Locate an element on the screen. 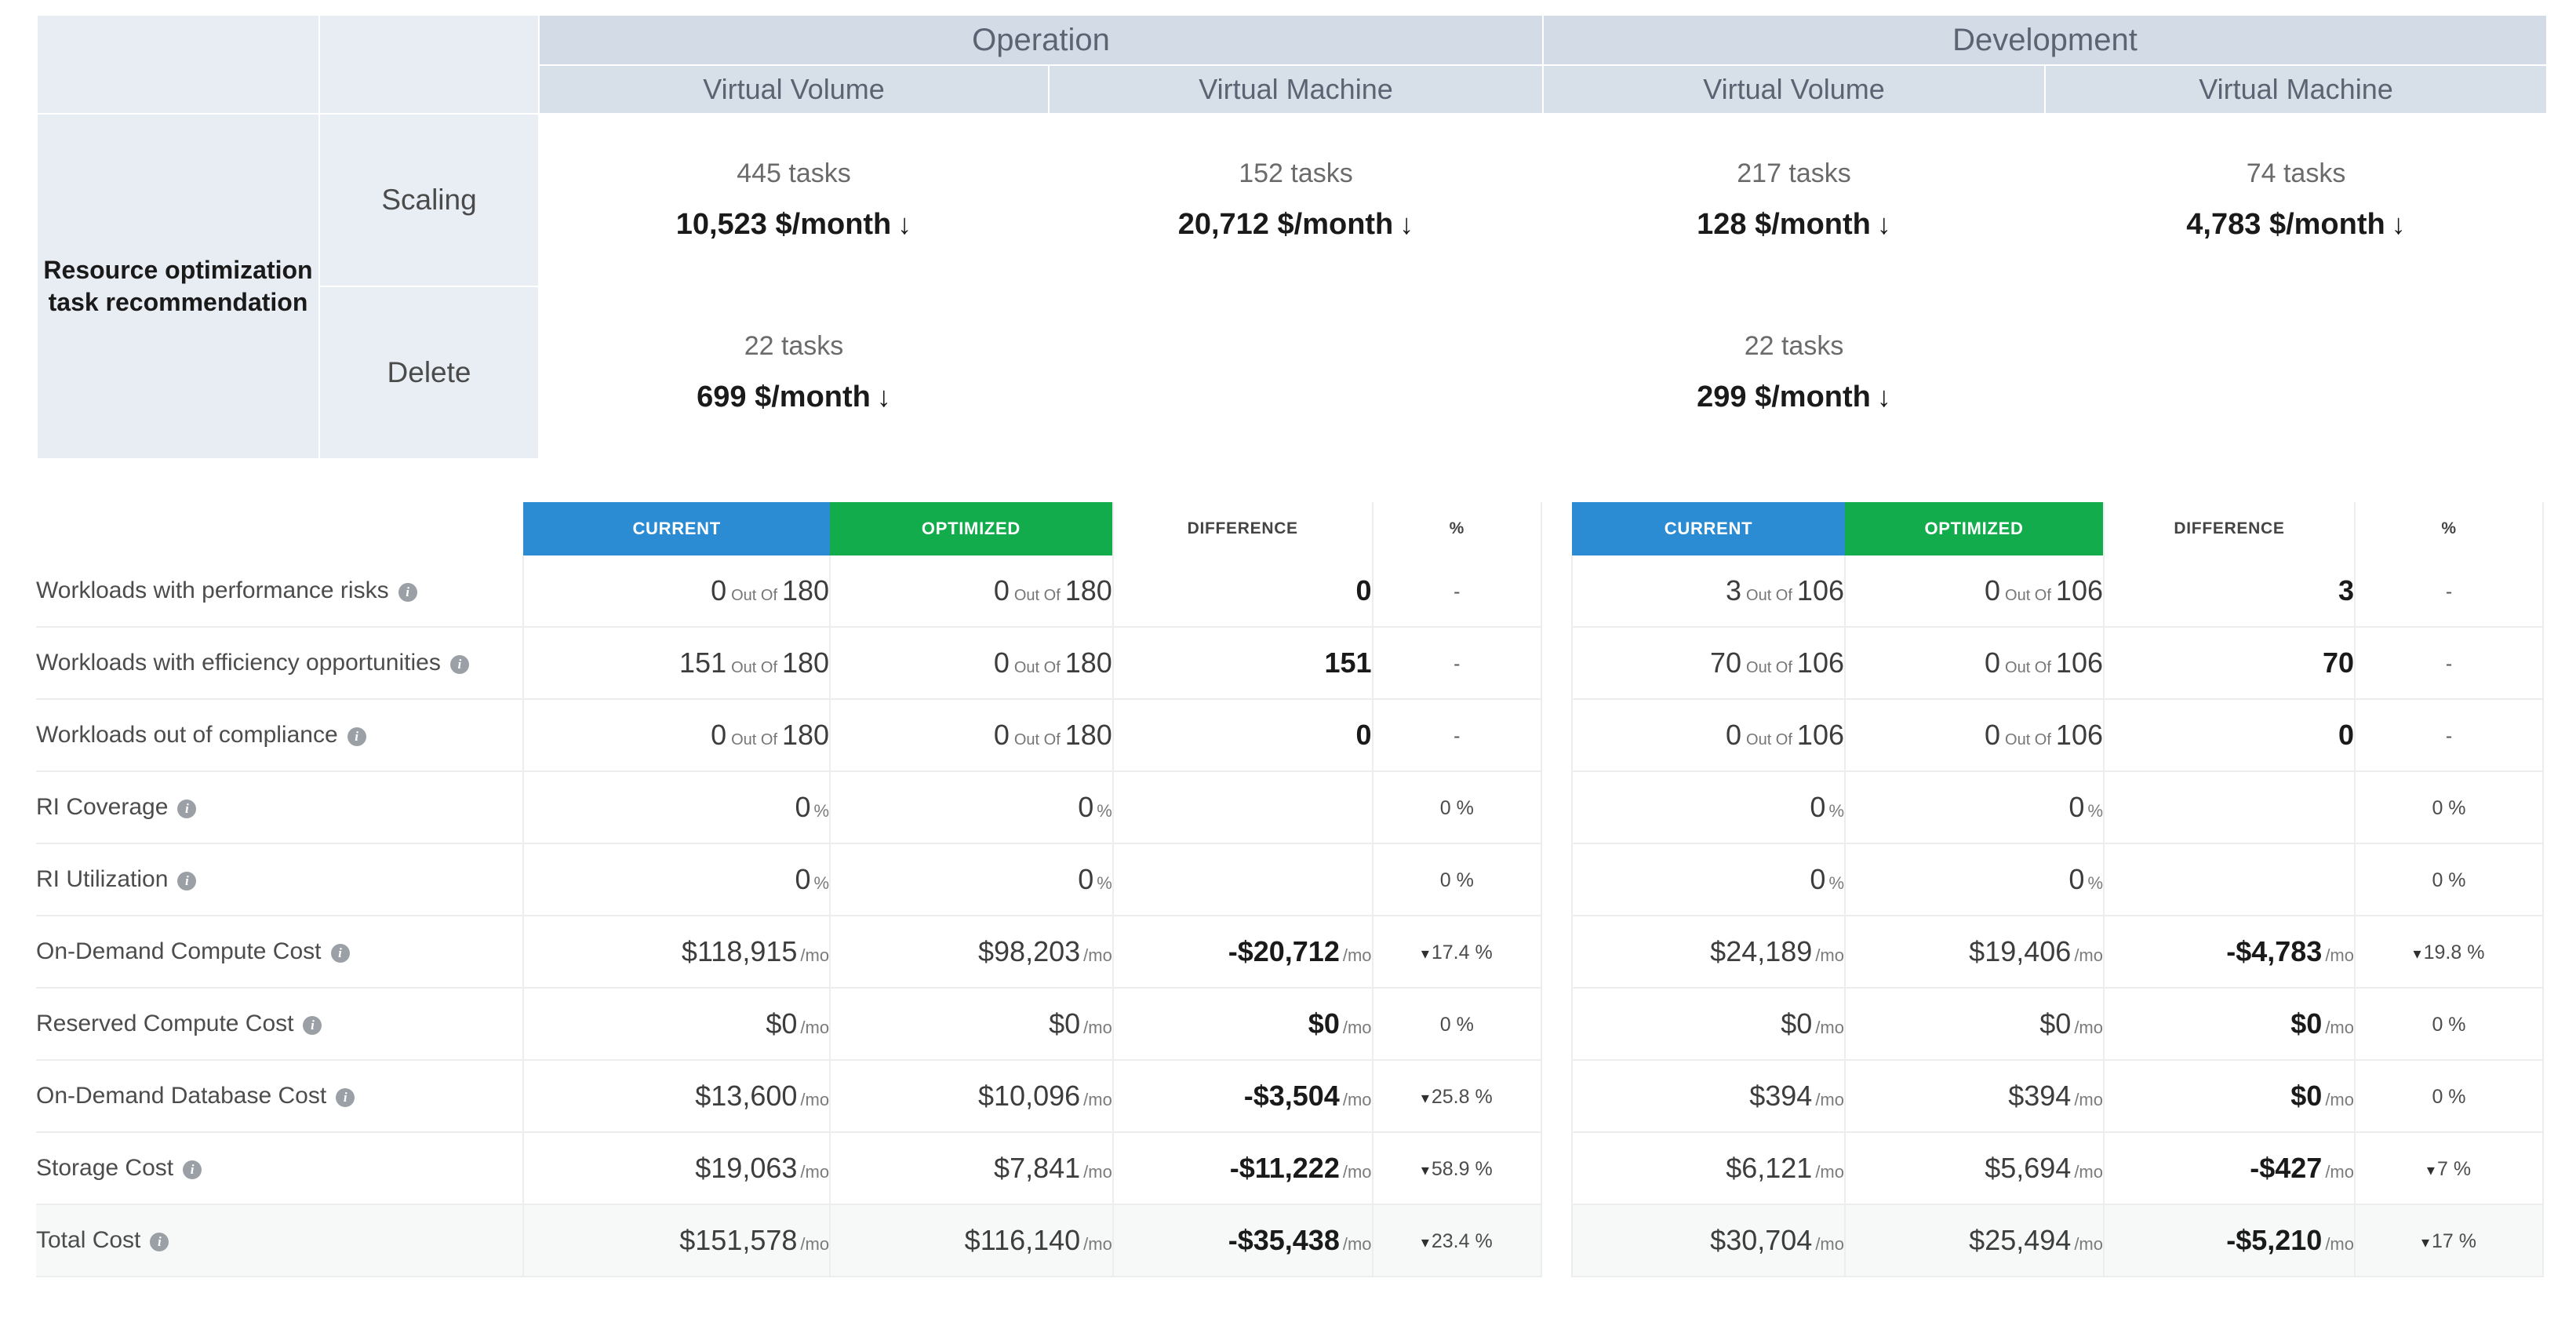 The image size is (2576, 1344). cell-optimized: 0% is located at coordinates (1975, 879).